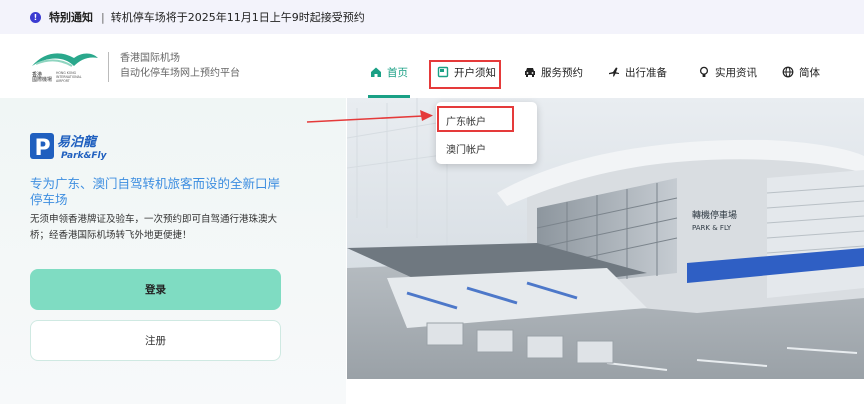 The height and width of the screenshot is (404, 864). Describe the element at coordinates (376, 72) in the screenshot. I see `home-icon` at that location.